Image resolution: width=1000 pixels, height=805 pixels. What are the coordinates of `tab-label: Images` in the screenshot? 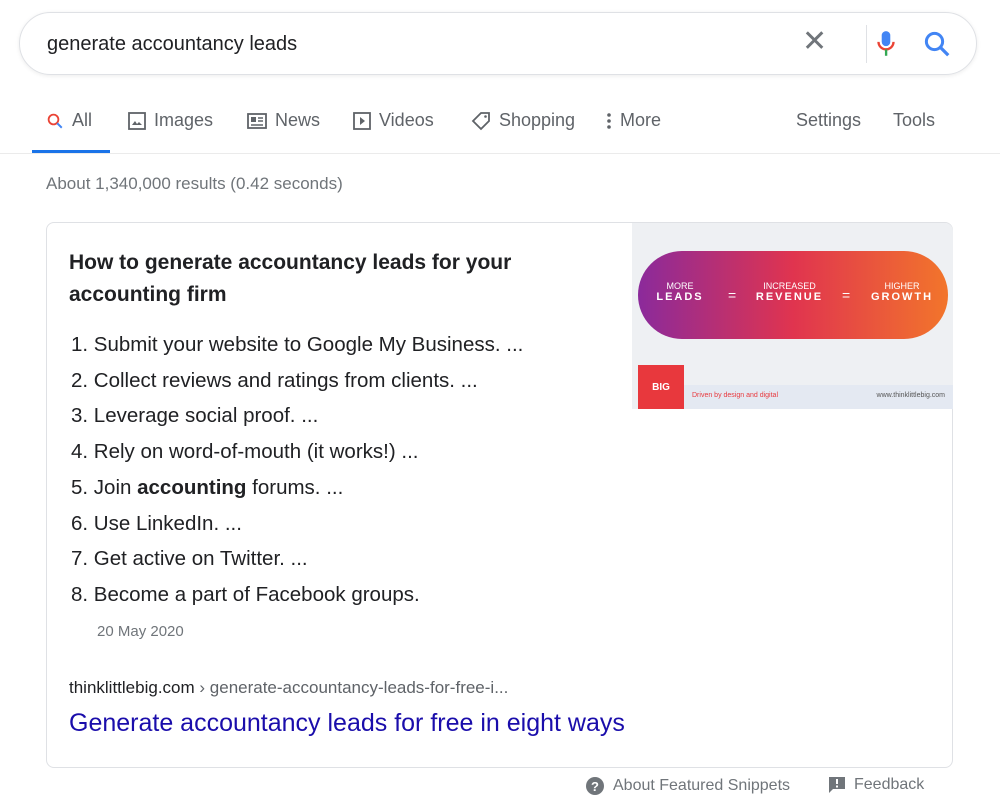 It's located at (184, 120).